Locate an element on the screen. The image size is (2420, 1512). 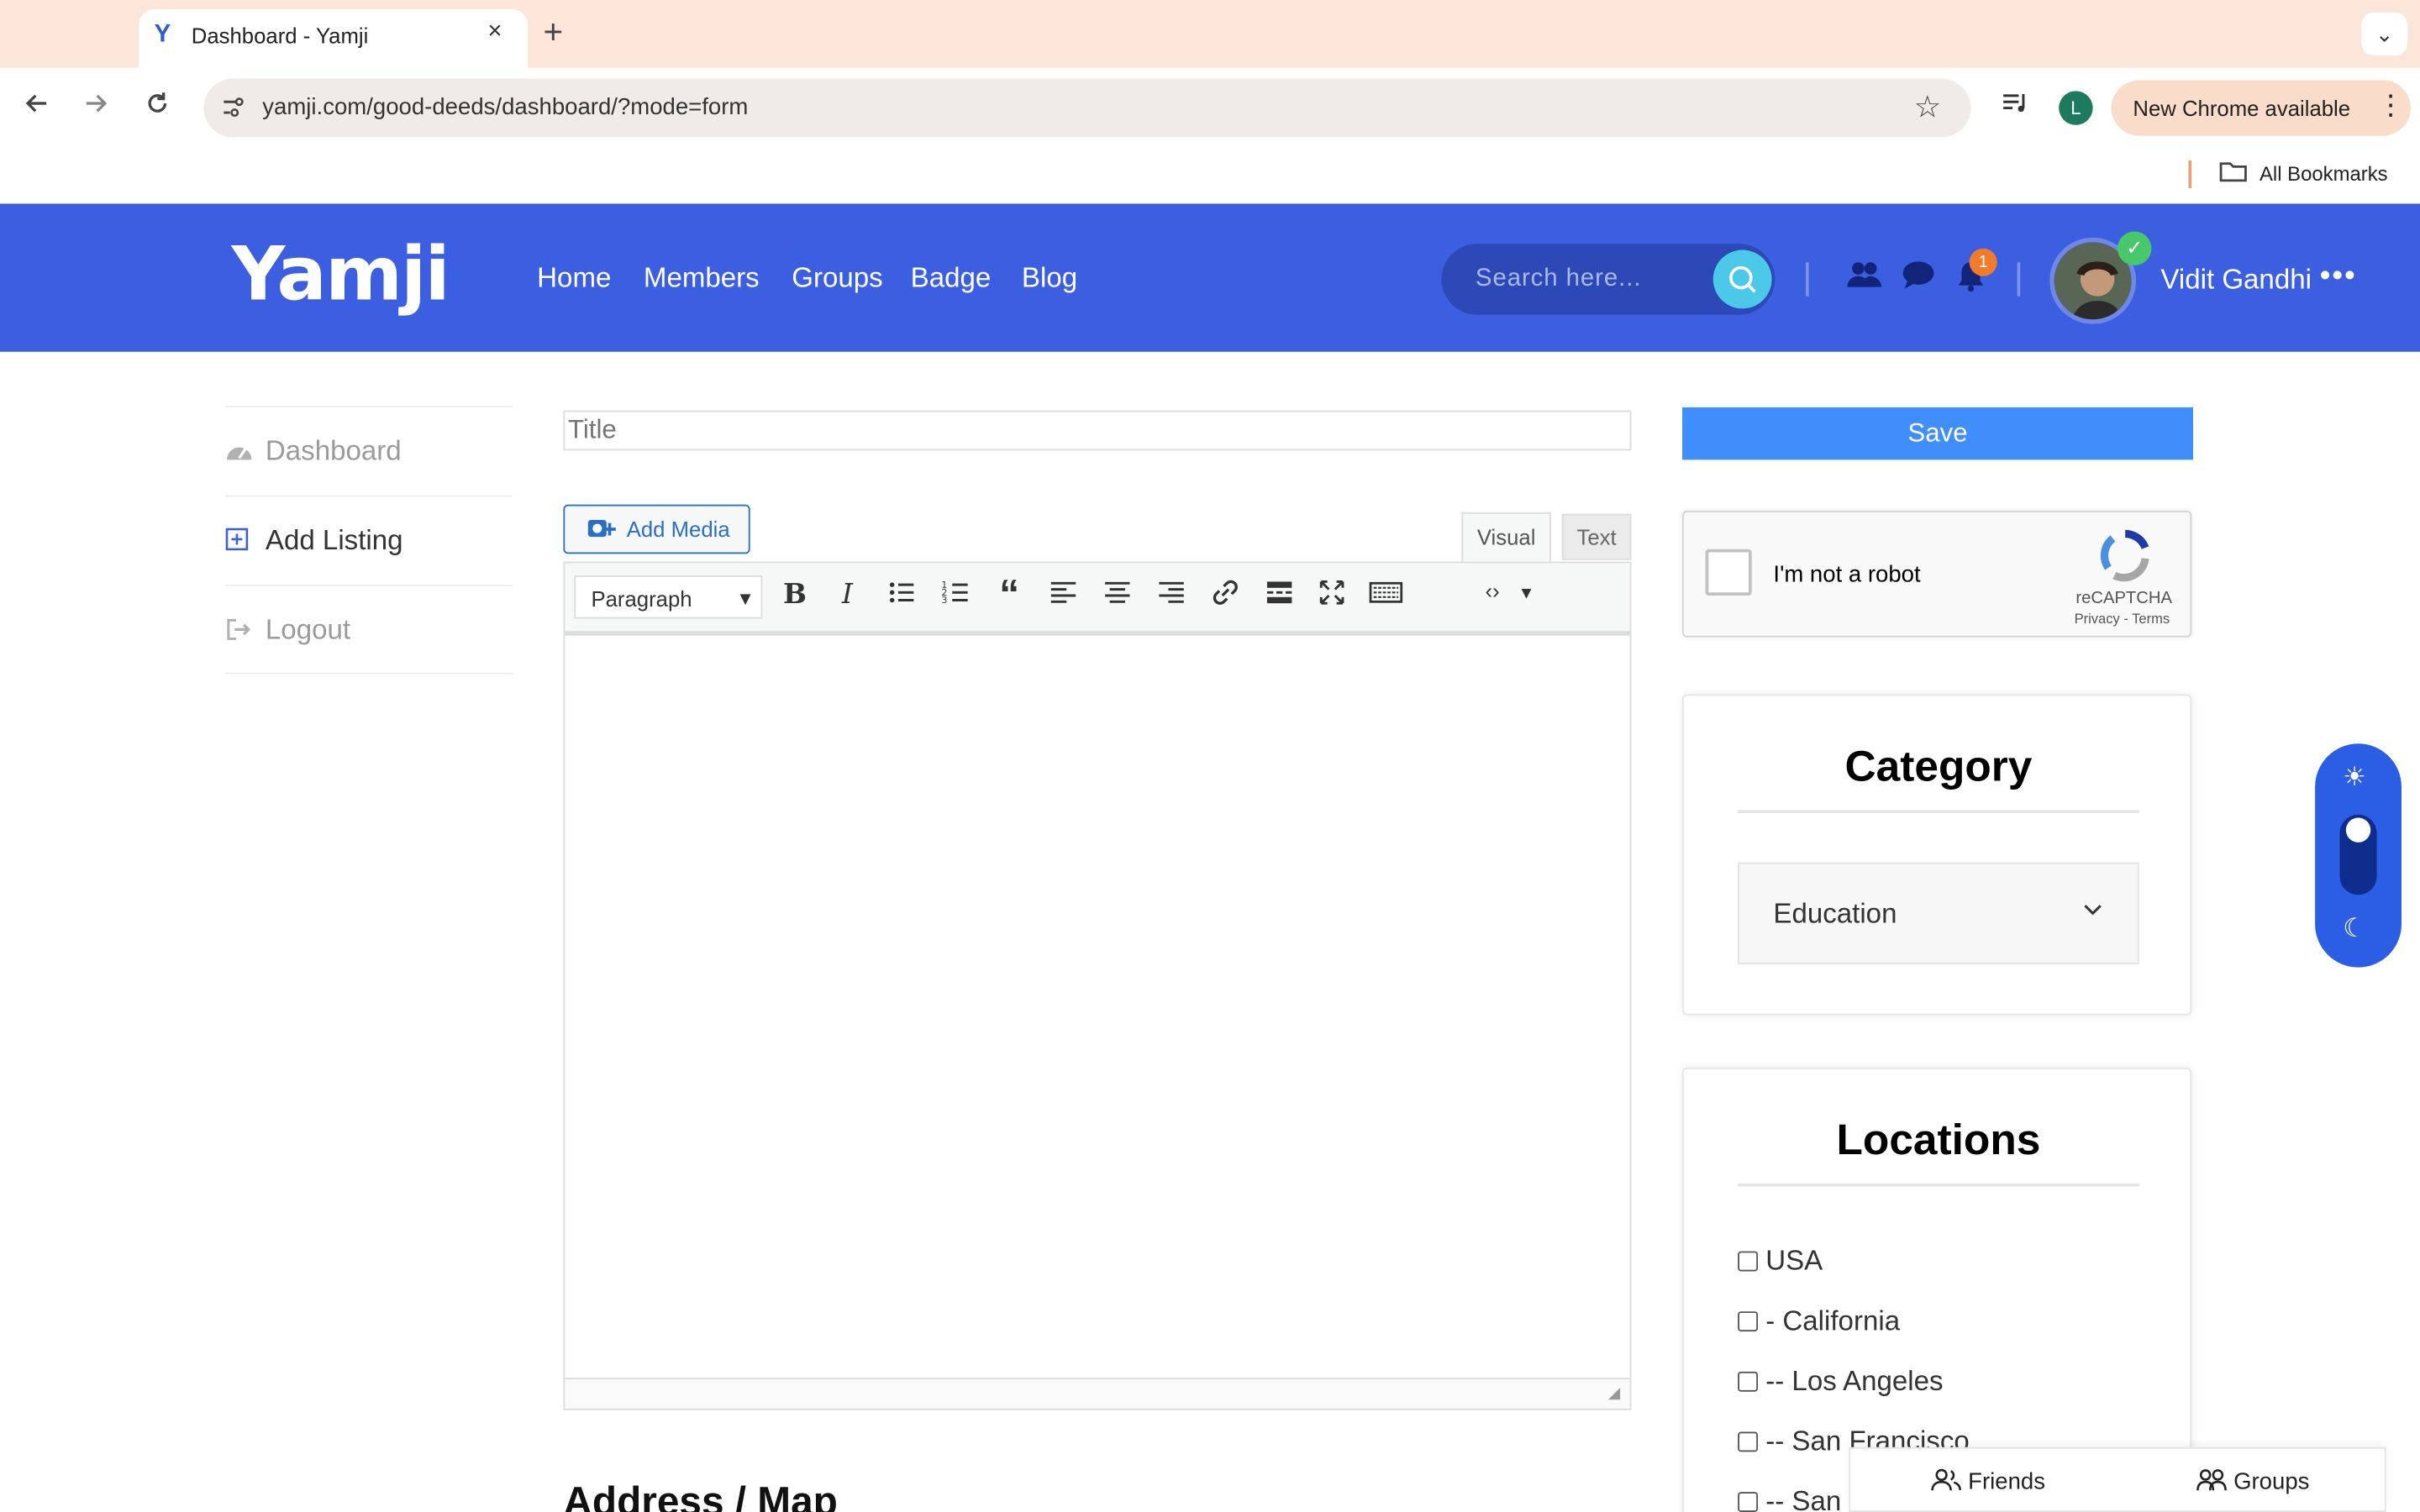
category-select-value: Education is located at coordinates (1835, 913).